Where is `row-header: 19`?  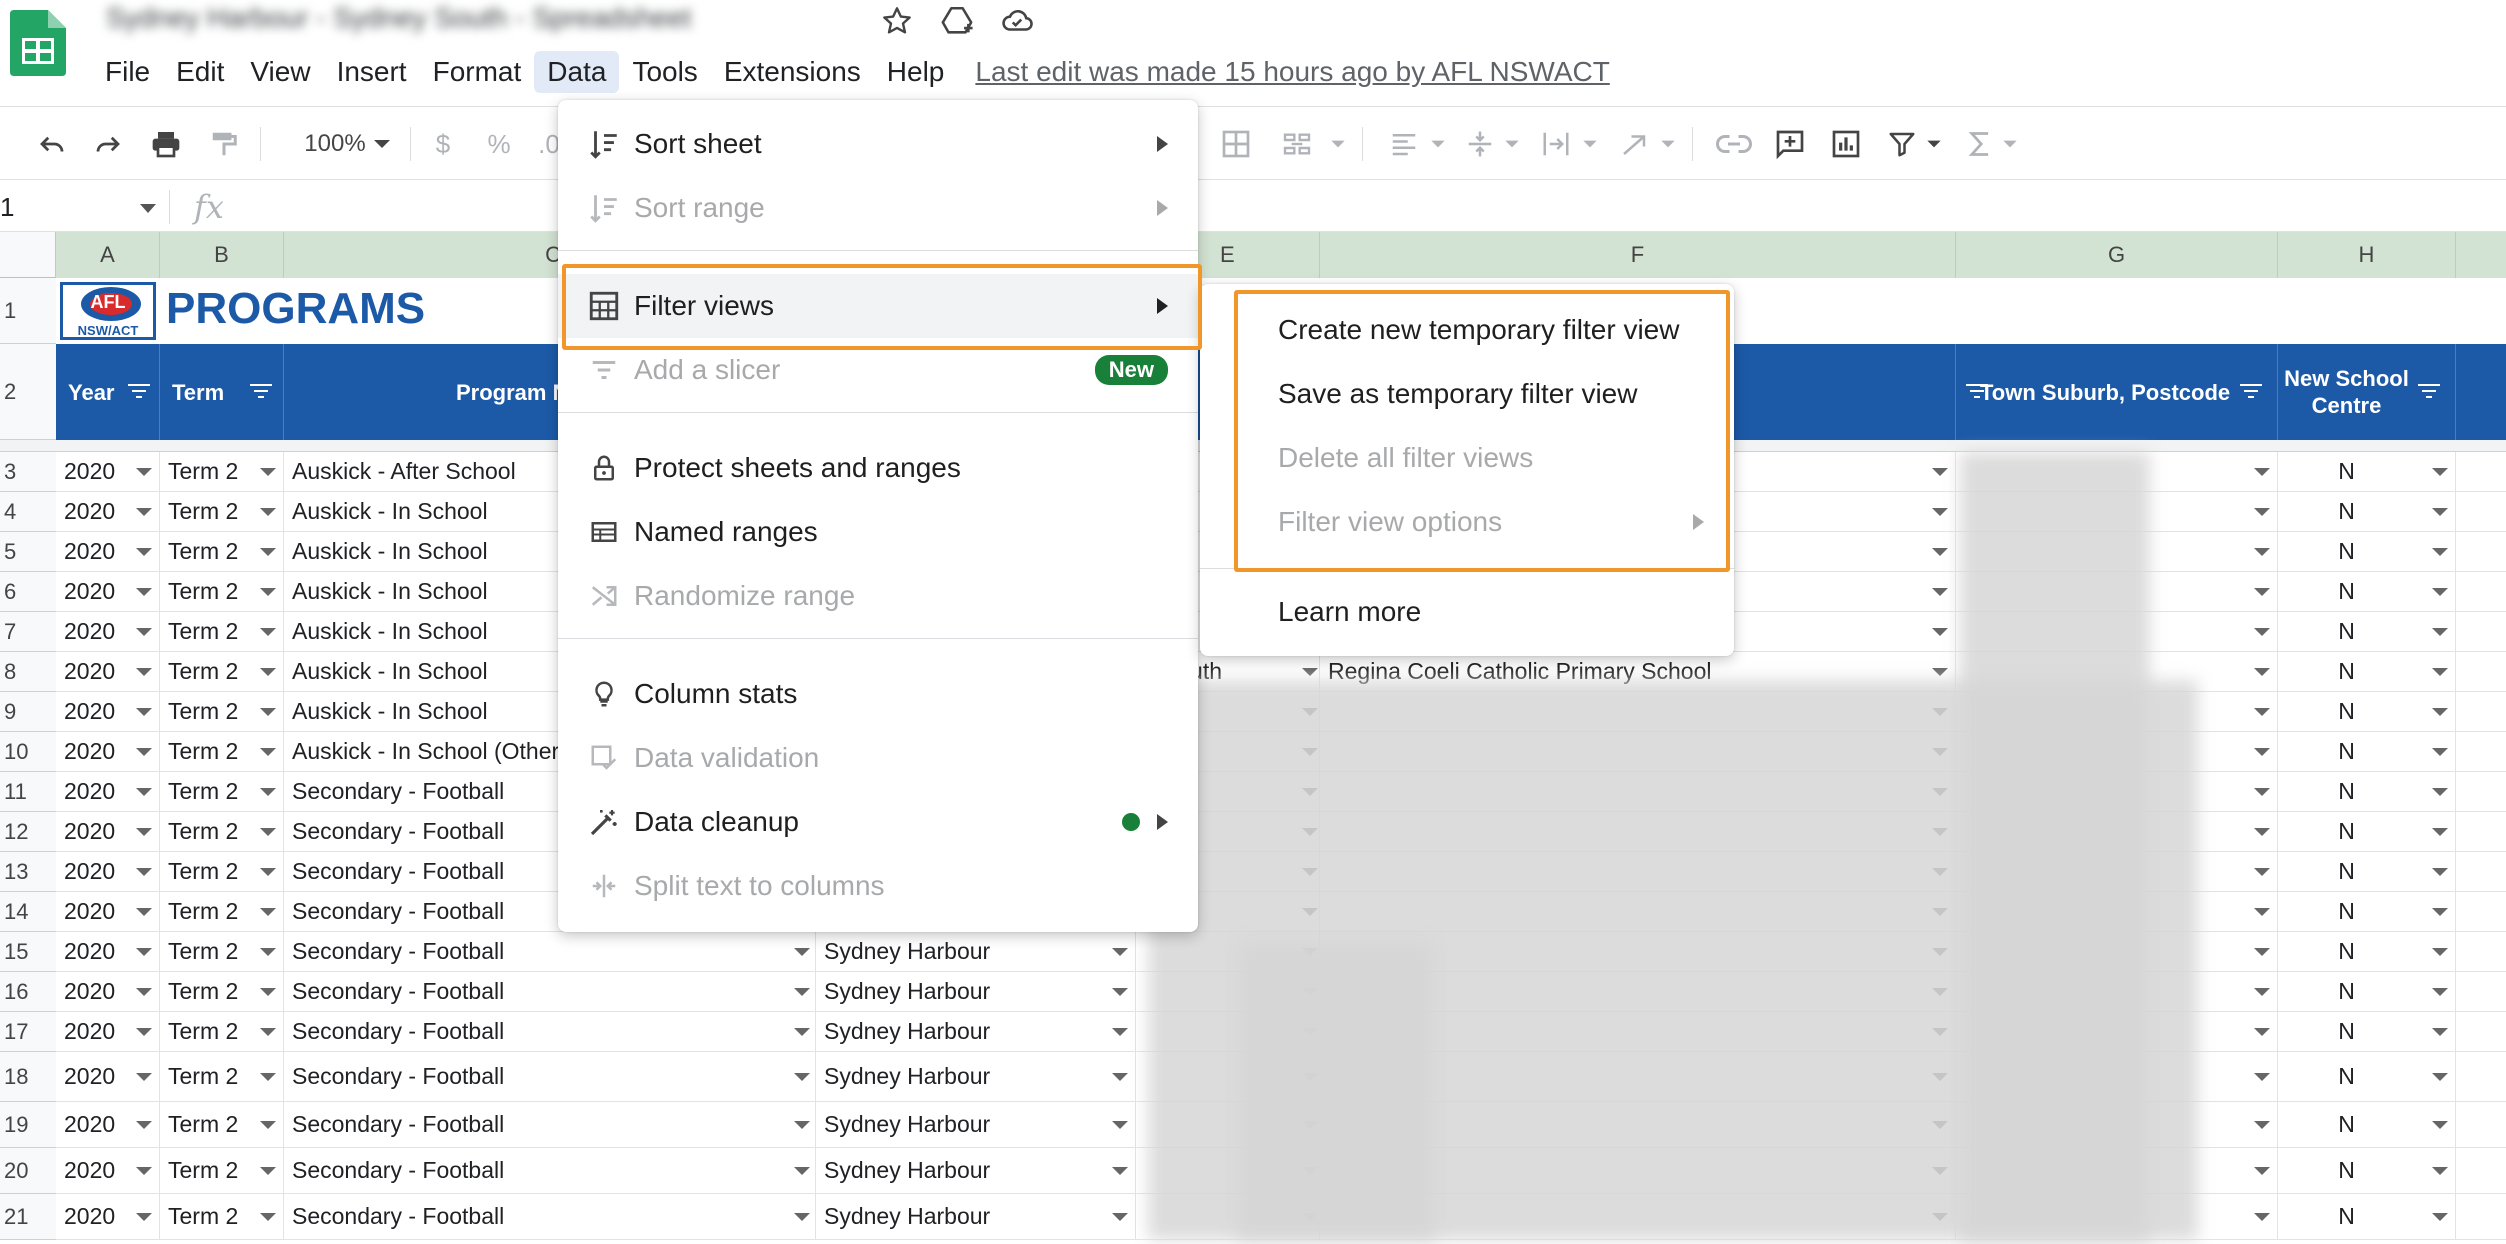
row-header: 19 is located at coordinates (28, 1125).